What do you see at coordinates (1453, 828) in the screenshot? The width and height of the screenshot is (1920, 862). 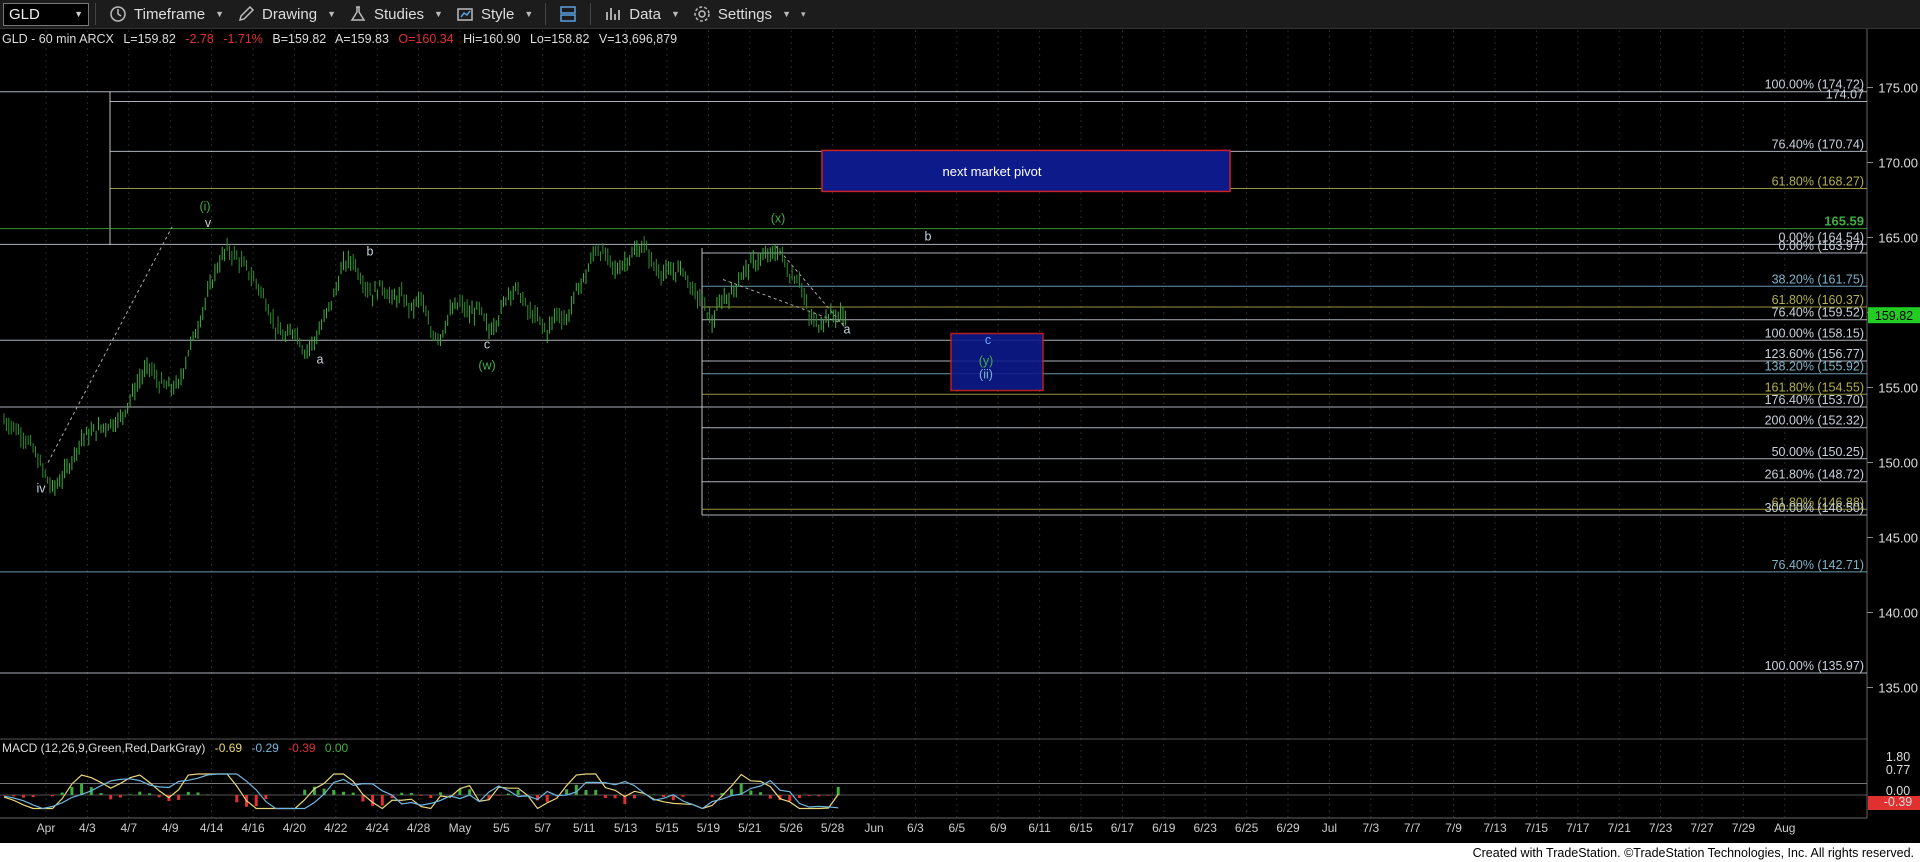 I see `date-tick-label: 7/9` at bounding box center [1453, 828].